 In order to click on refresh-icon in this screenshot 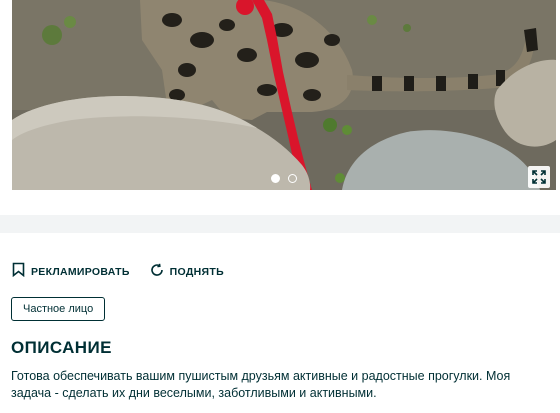, I will do `click(157, 272)`.